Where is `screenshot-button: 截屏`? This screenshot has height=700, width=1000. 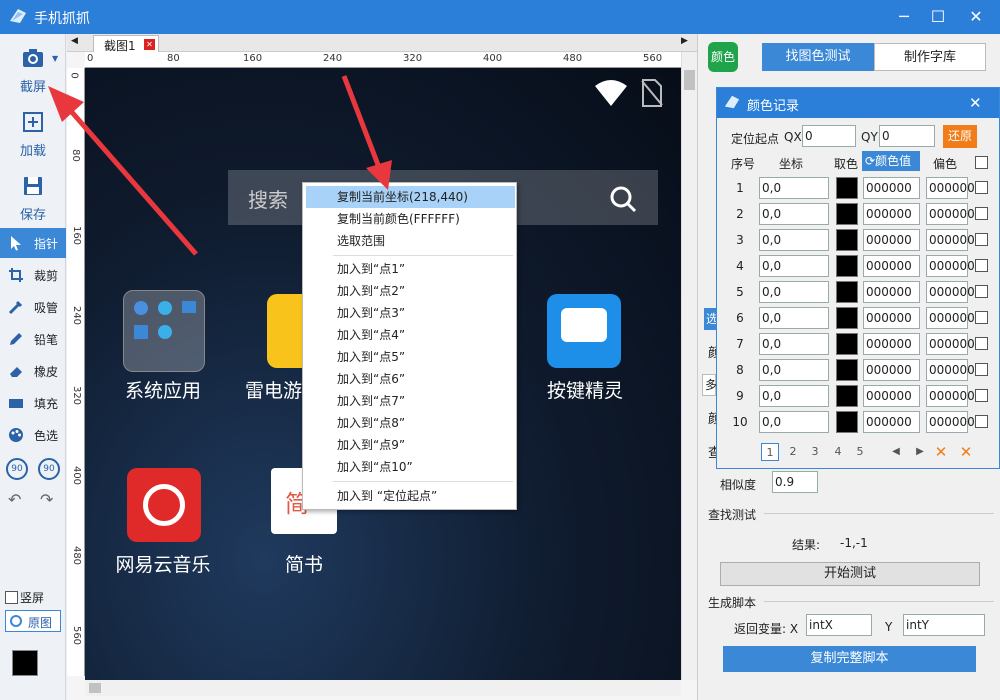 screenshot-button: 截屏 is located at coordinates (33, 69).